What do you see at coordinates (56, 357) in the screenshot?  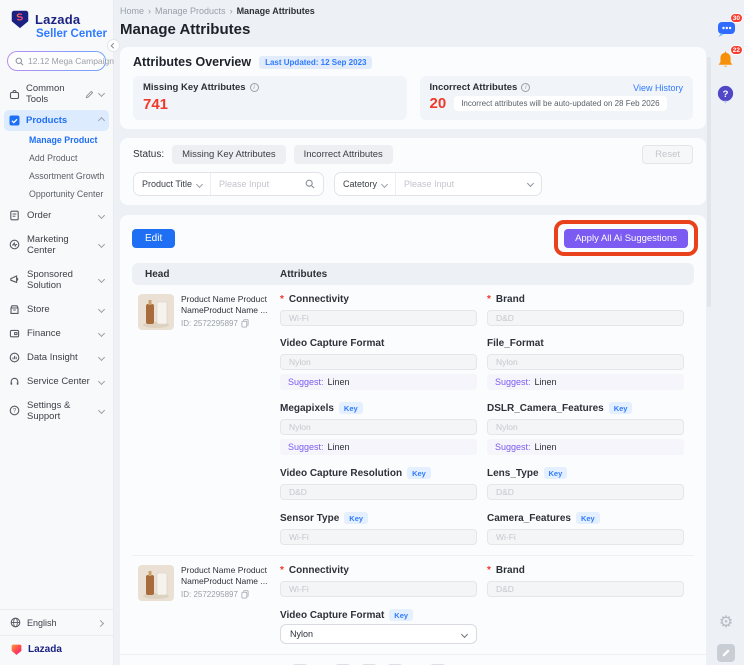 I see `sidebar-item-data-insight: Data Insight` at bounding box center [56, 357].